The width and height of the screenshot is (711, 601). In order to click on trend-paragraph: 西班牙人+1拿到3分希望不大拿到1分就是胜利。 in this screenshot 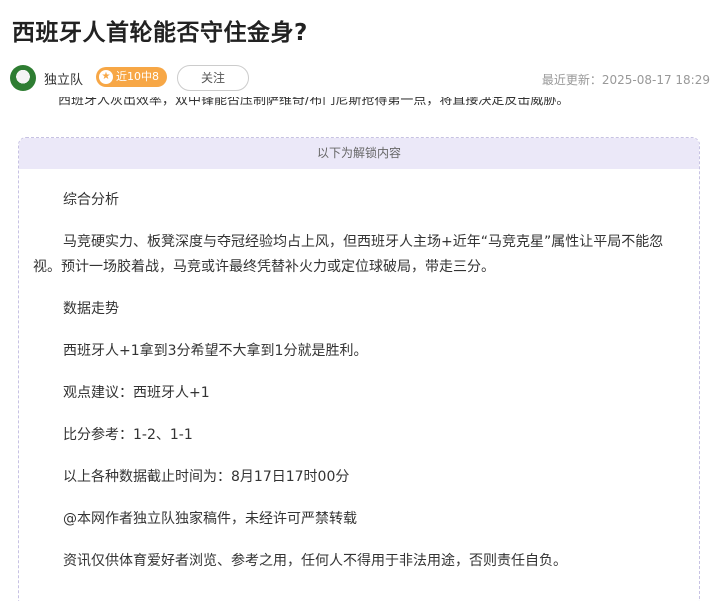, I will do `click(215, 351)`.